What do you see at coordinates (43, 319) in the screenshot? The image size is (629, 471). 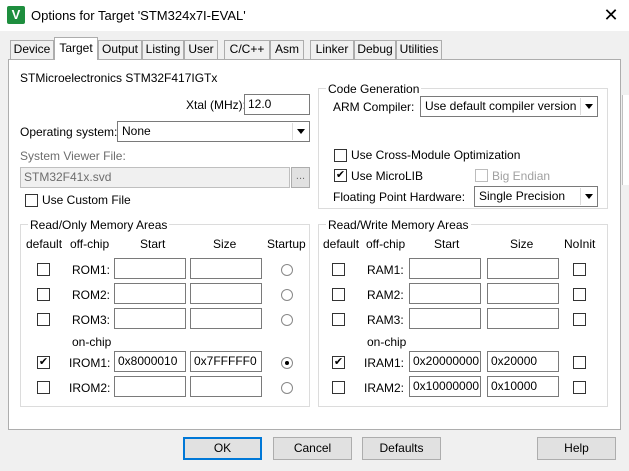 I see `rom3-default-checkbox` at bounding box center [43, 319].